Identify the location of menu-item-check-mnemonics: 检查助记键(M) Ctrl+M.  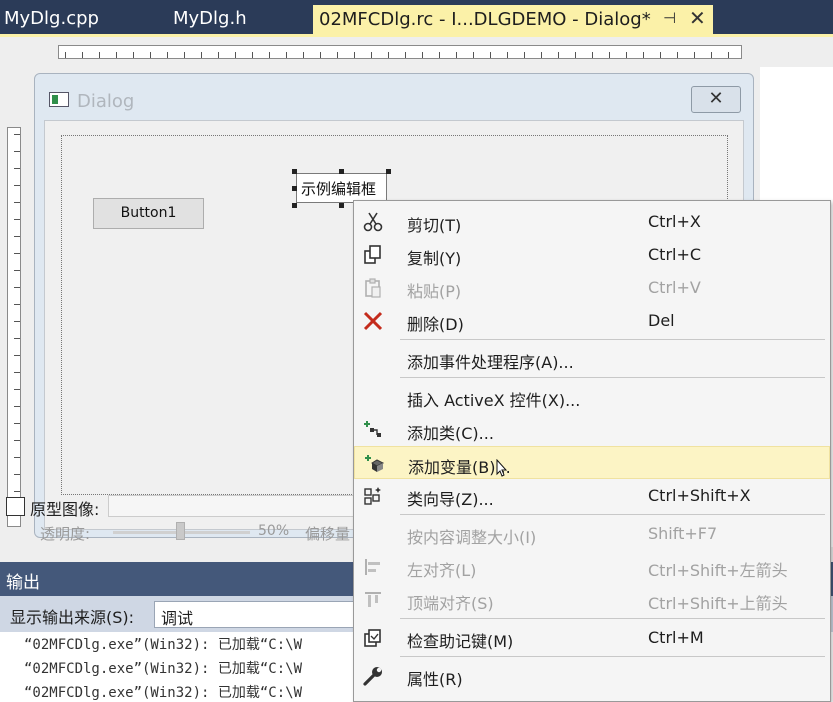
(592, 637).